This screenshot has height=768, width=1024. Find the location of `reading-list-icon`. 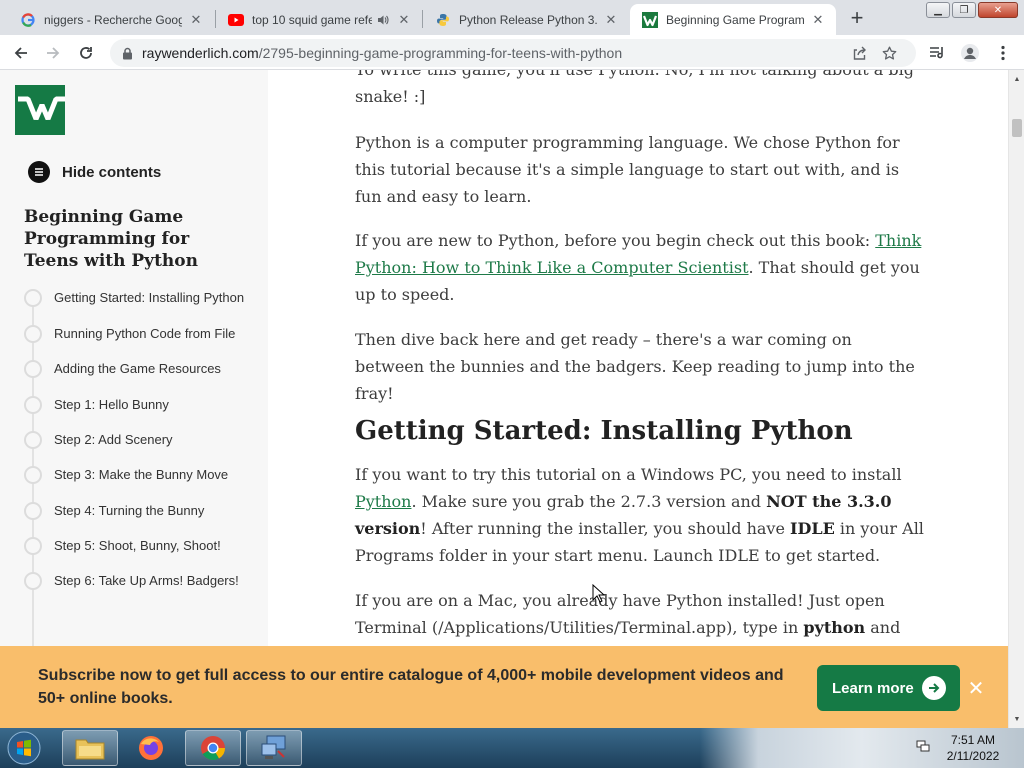

reading-list-icon is located at coordinates (936, 53).